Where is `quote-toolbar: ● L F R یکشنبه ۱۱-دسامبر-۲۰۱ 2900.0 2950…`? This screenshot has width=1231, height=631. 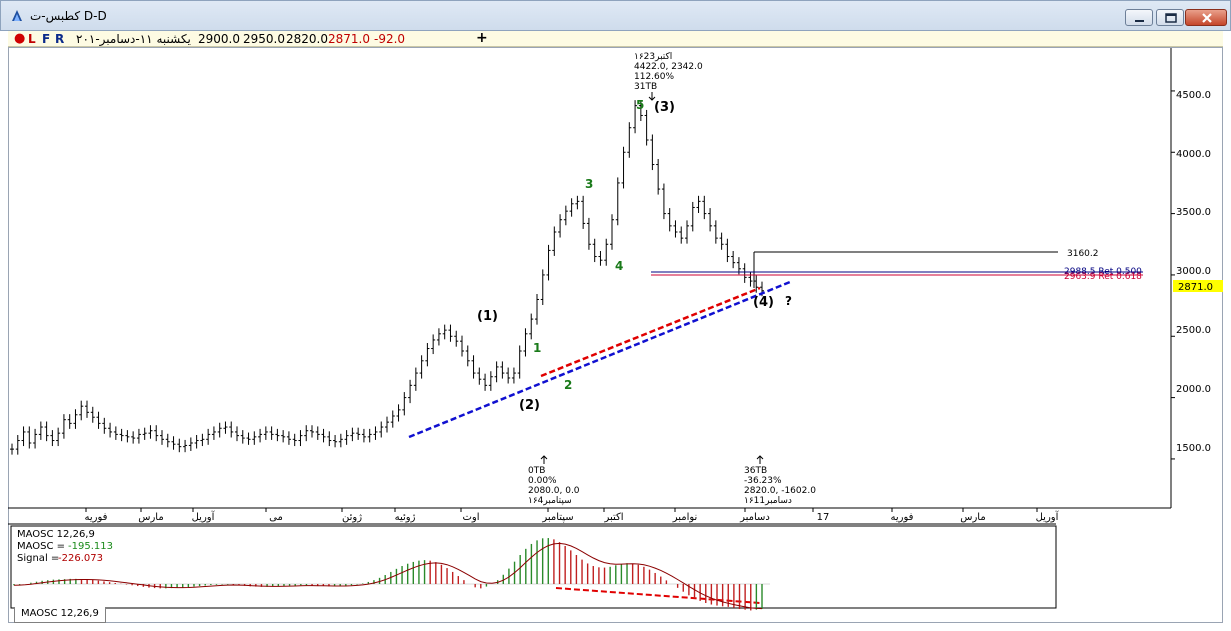 quote-toolbar: ● L F R یکشنبه ۱۱-دسامبر-۲۰۱ 2900.0 2950… is located at coordinates (615, 38).